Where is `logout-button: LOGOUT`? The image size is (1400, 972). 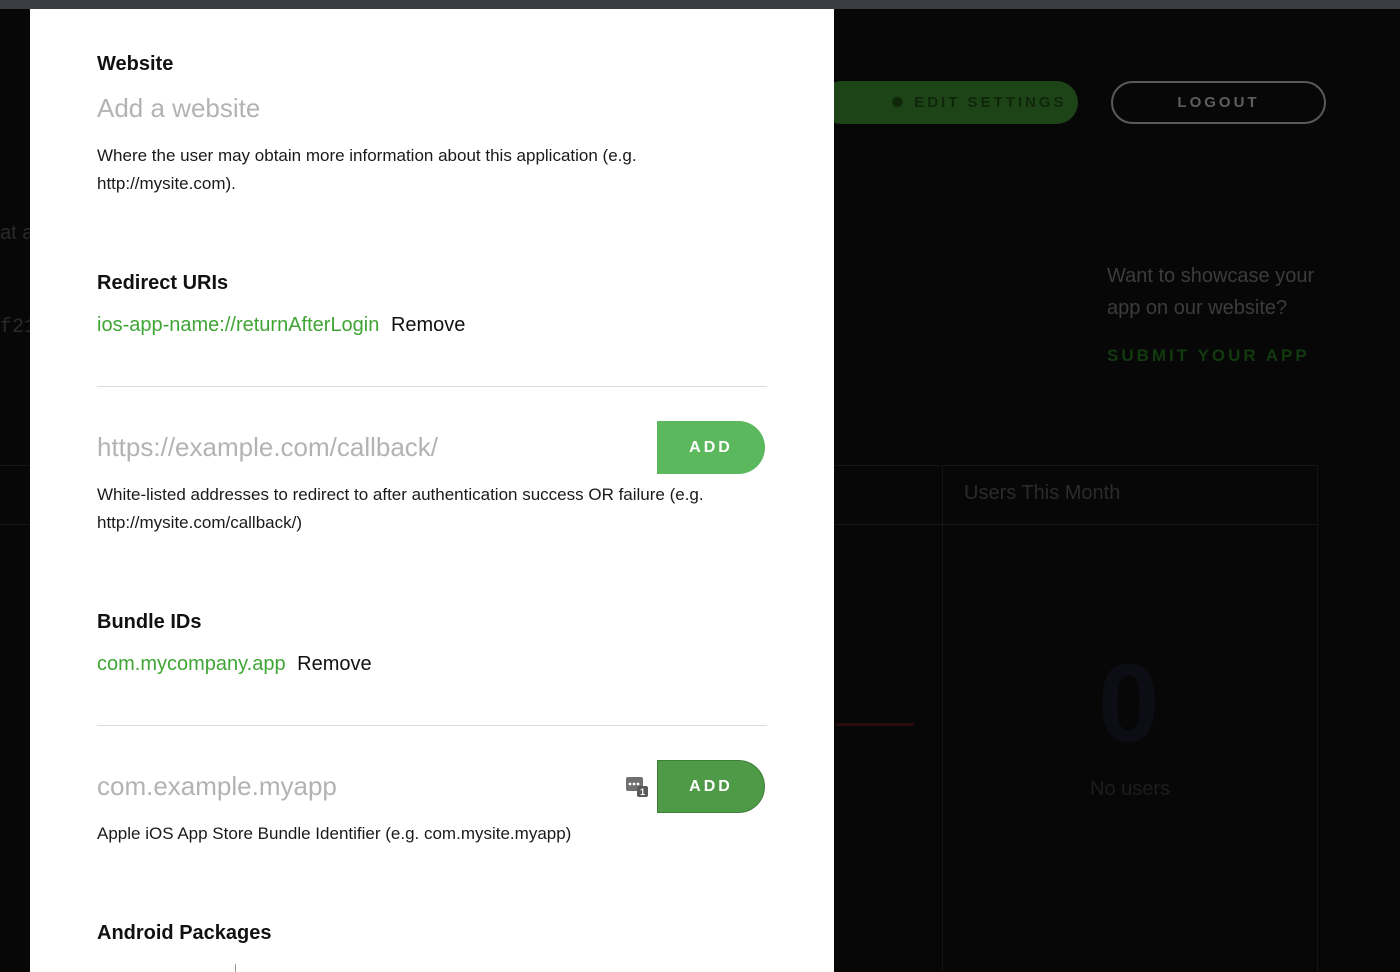
logout-button: LOGOUT is located at coordinates (1218, 102).